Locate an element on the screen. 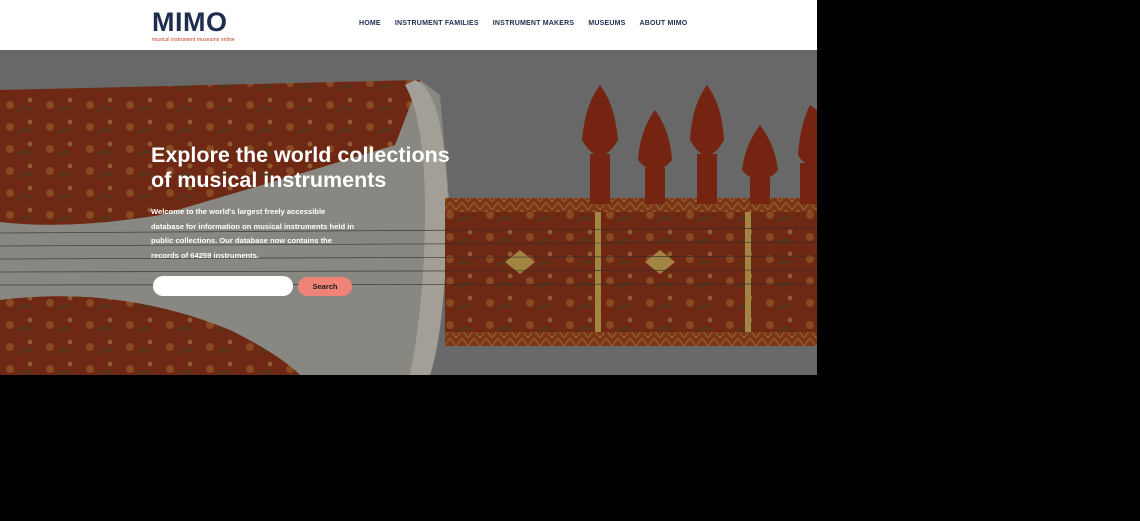 The image size is (1140, 521). hero-heading-line-2: of musical instruments is located at coordinates (269, 180).